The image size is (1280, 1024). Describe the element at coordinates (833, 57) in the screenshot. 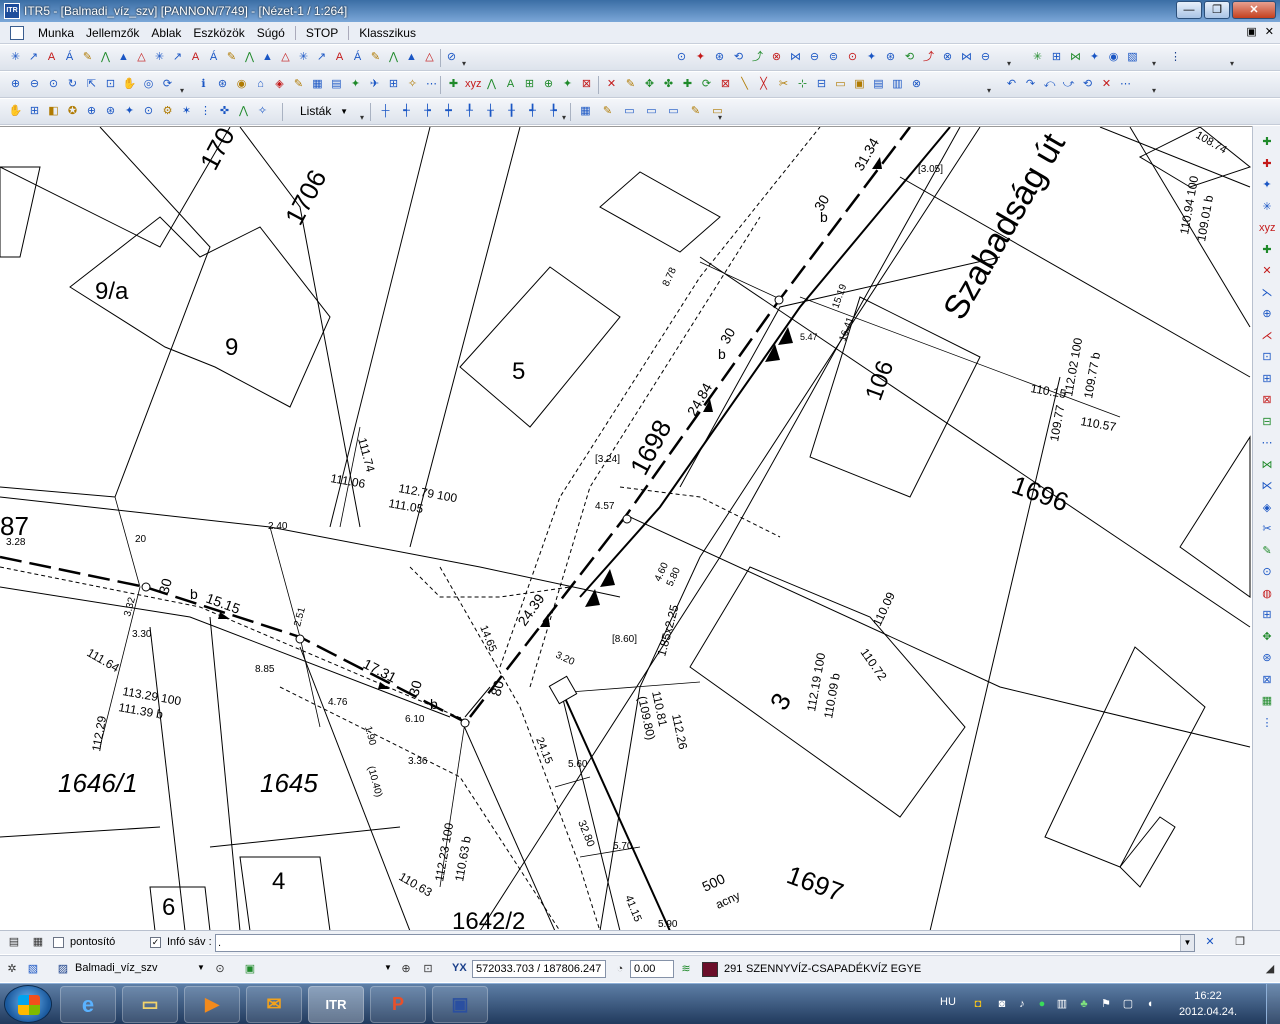

I see `snap-tool-icon: ⊜` at that location.